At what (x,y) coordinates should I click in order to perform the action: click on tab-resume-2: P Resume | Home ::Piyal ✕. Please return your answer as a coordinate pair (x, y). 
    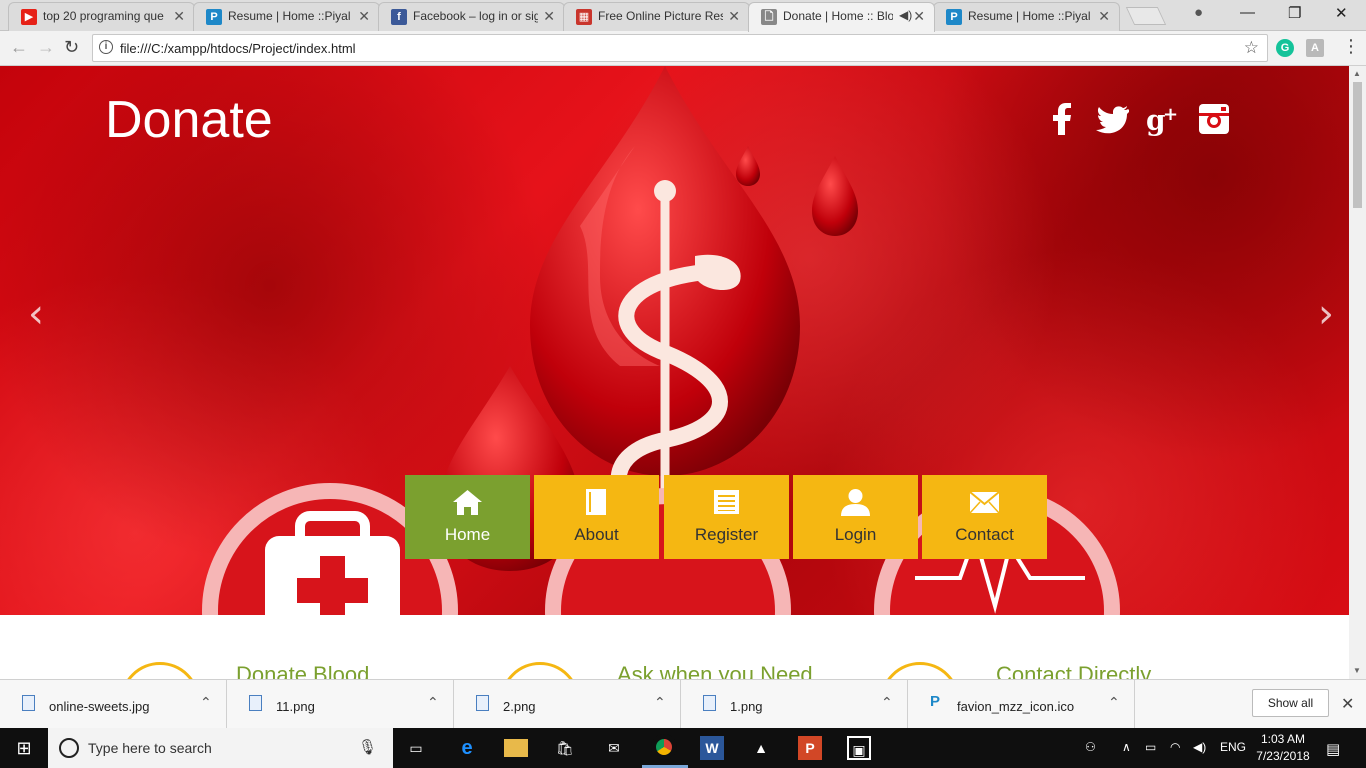
    Looking at the image, I should click on (1026, 16).